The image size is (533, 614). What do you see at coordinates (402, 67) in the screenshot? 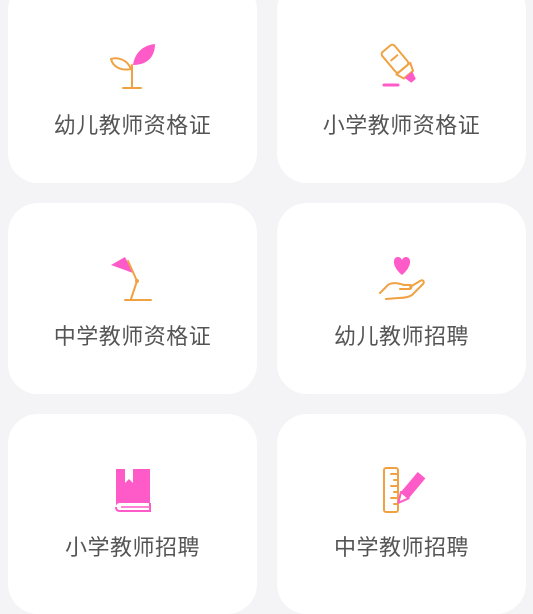
I see `highlighter-icon` at bounding box center [402, 67].